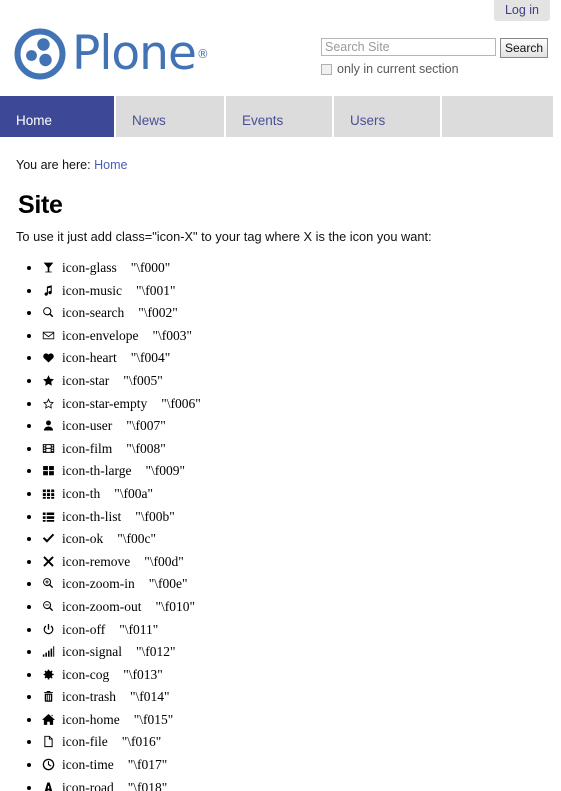 This screenshot has height=791, width=561. What do you see at coordinates (301, 268) in the screenshot?
I see `icon-list-item: icon-glass "\f000"` at bounding box center [301, 268].